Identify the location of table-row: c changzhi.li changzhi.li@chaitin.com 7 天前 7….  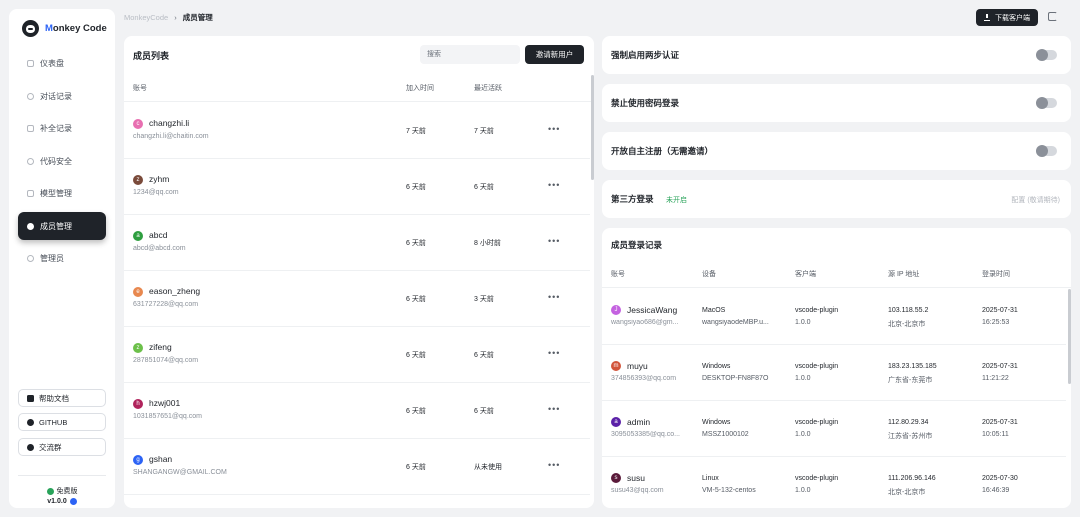
(357, 131).